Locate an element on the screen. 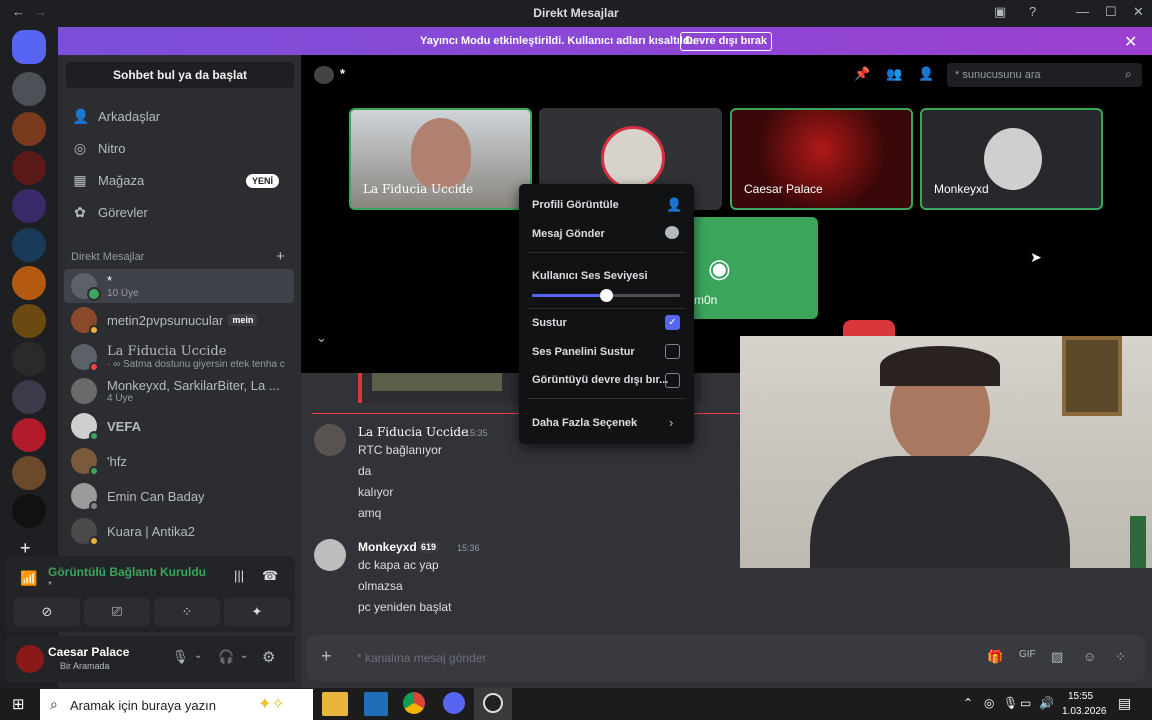 Image resolution: width=1152 pixels, height=720 pixels. dm-item: Kuara | Antika2 is located at coordinates (179, 531).